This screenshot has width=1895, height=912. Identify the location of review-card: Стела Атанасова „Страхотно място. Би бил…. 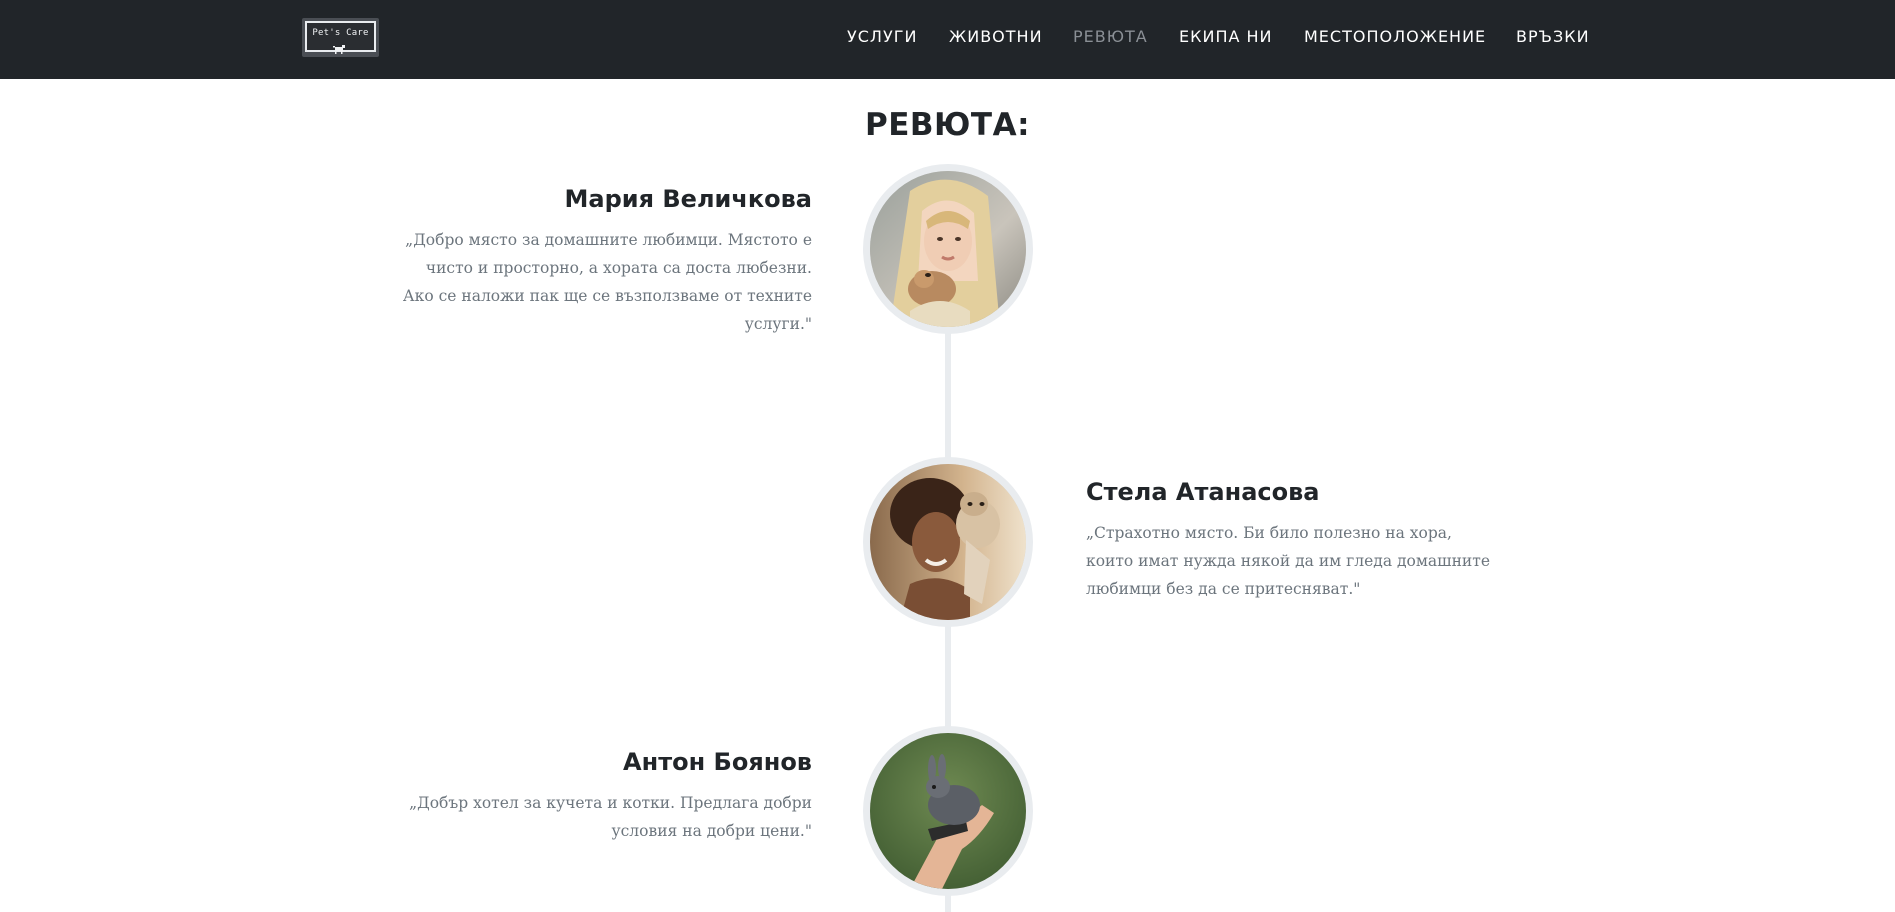
(1291, 540).